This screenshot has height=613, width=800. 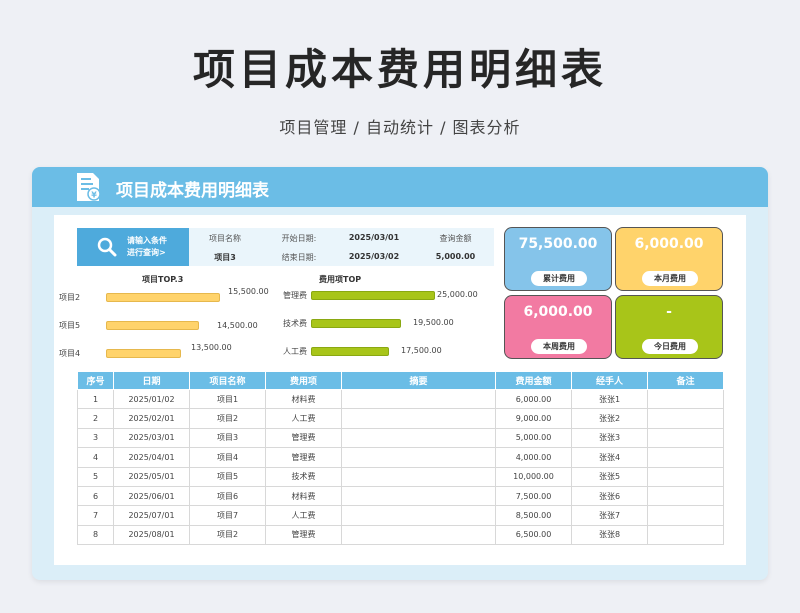 What do you see at coordinates (227, 476) in the screenshot?
I see `table-cell: 项目5` at bounding box center [227, 476].